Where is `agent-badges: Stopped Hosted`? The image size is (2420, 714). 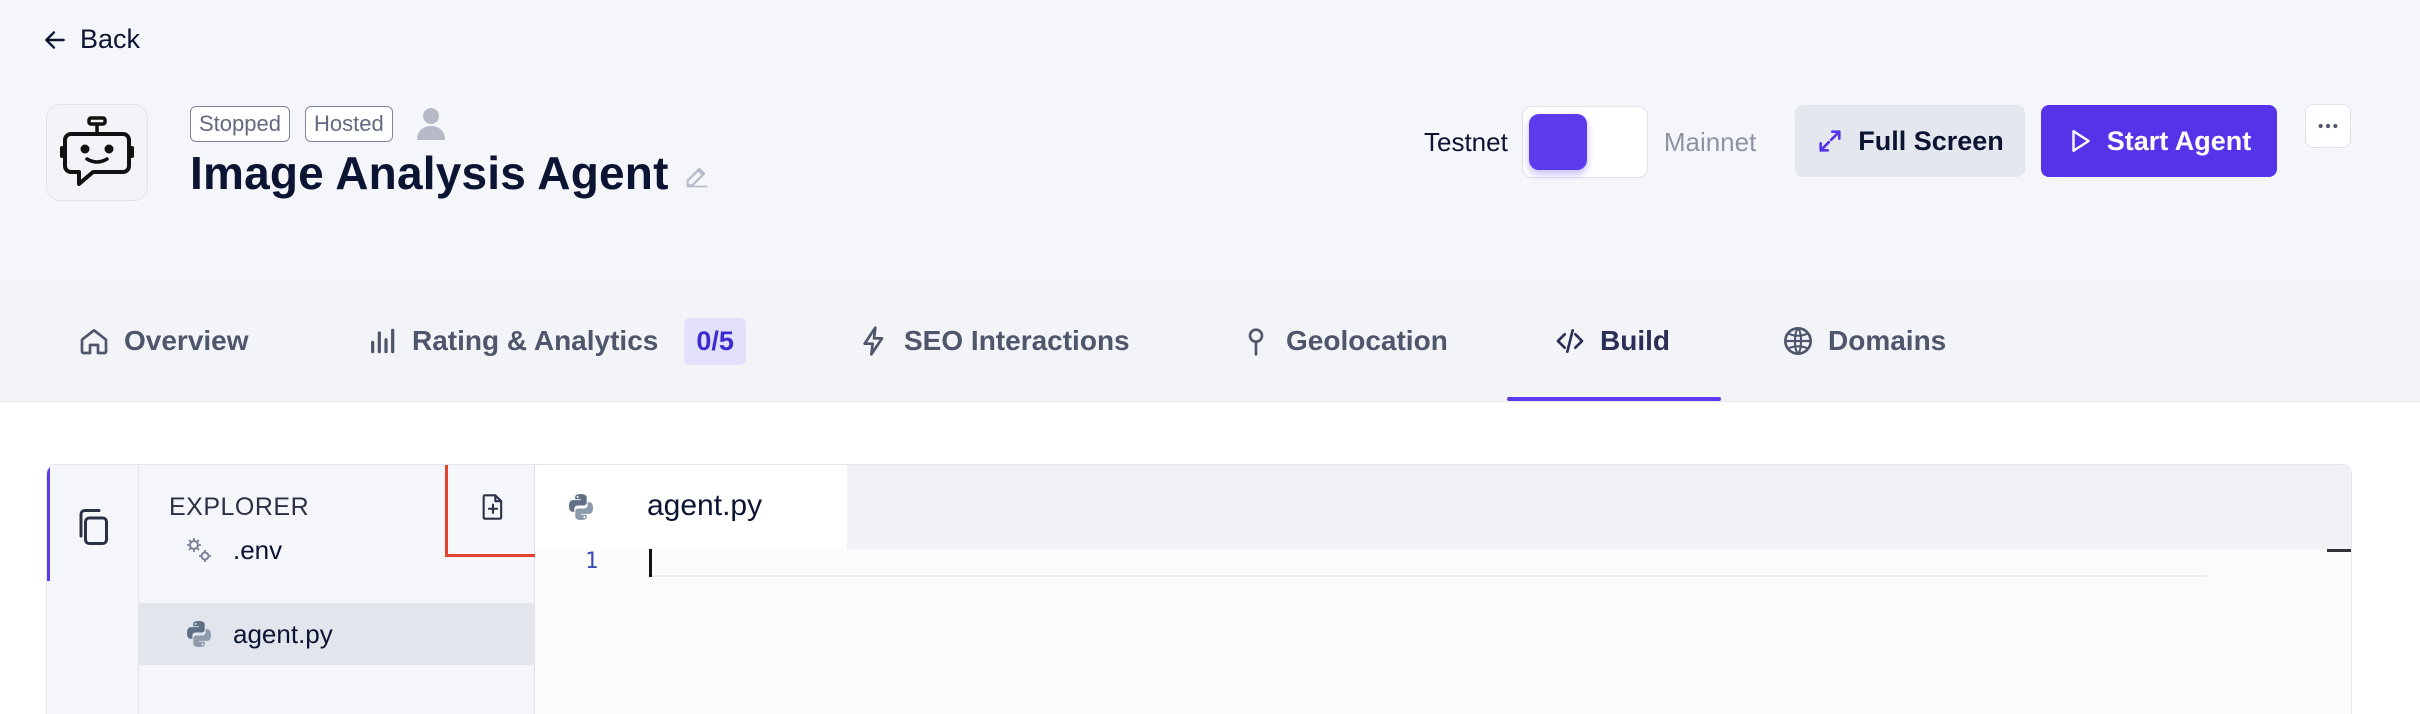
agent-badges: Stopped Hosted is located at coordinates (318, 124).